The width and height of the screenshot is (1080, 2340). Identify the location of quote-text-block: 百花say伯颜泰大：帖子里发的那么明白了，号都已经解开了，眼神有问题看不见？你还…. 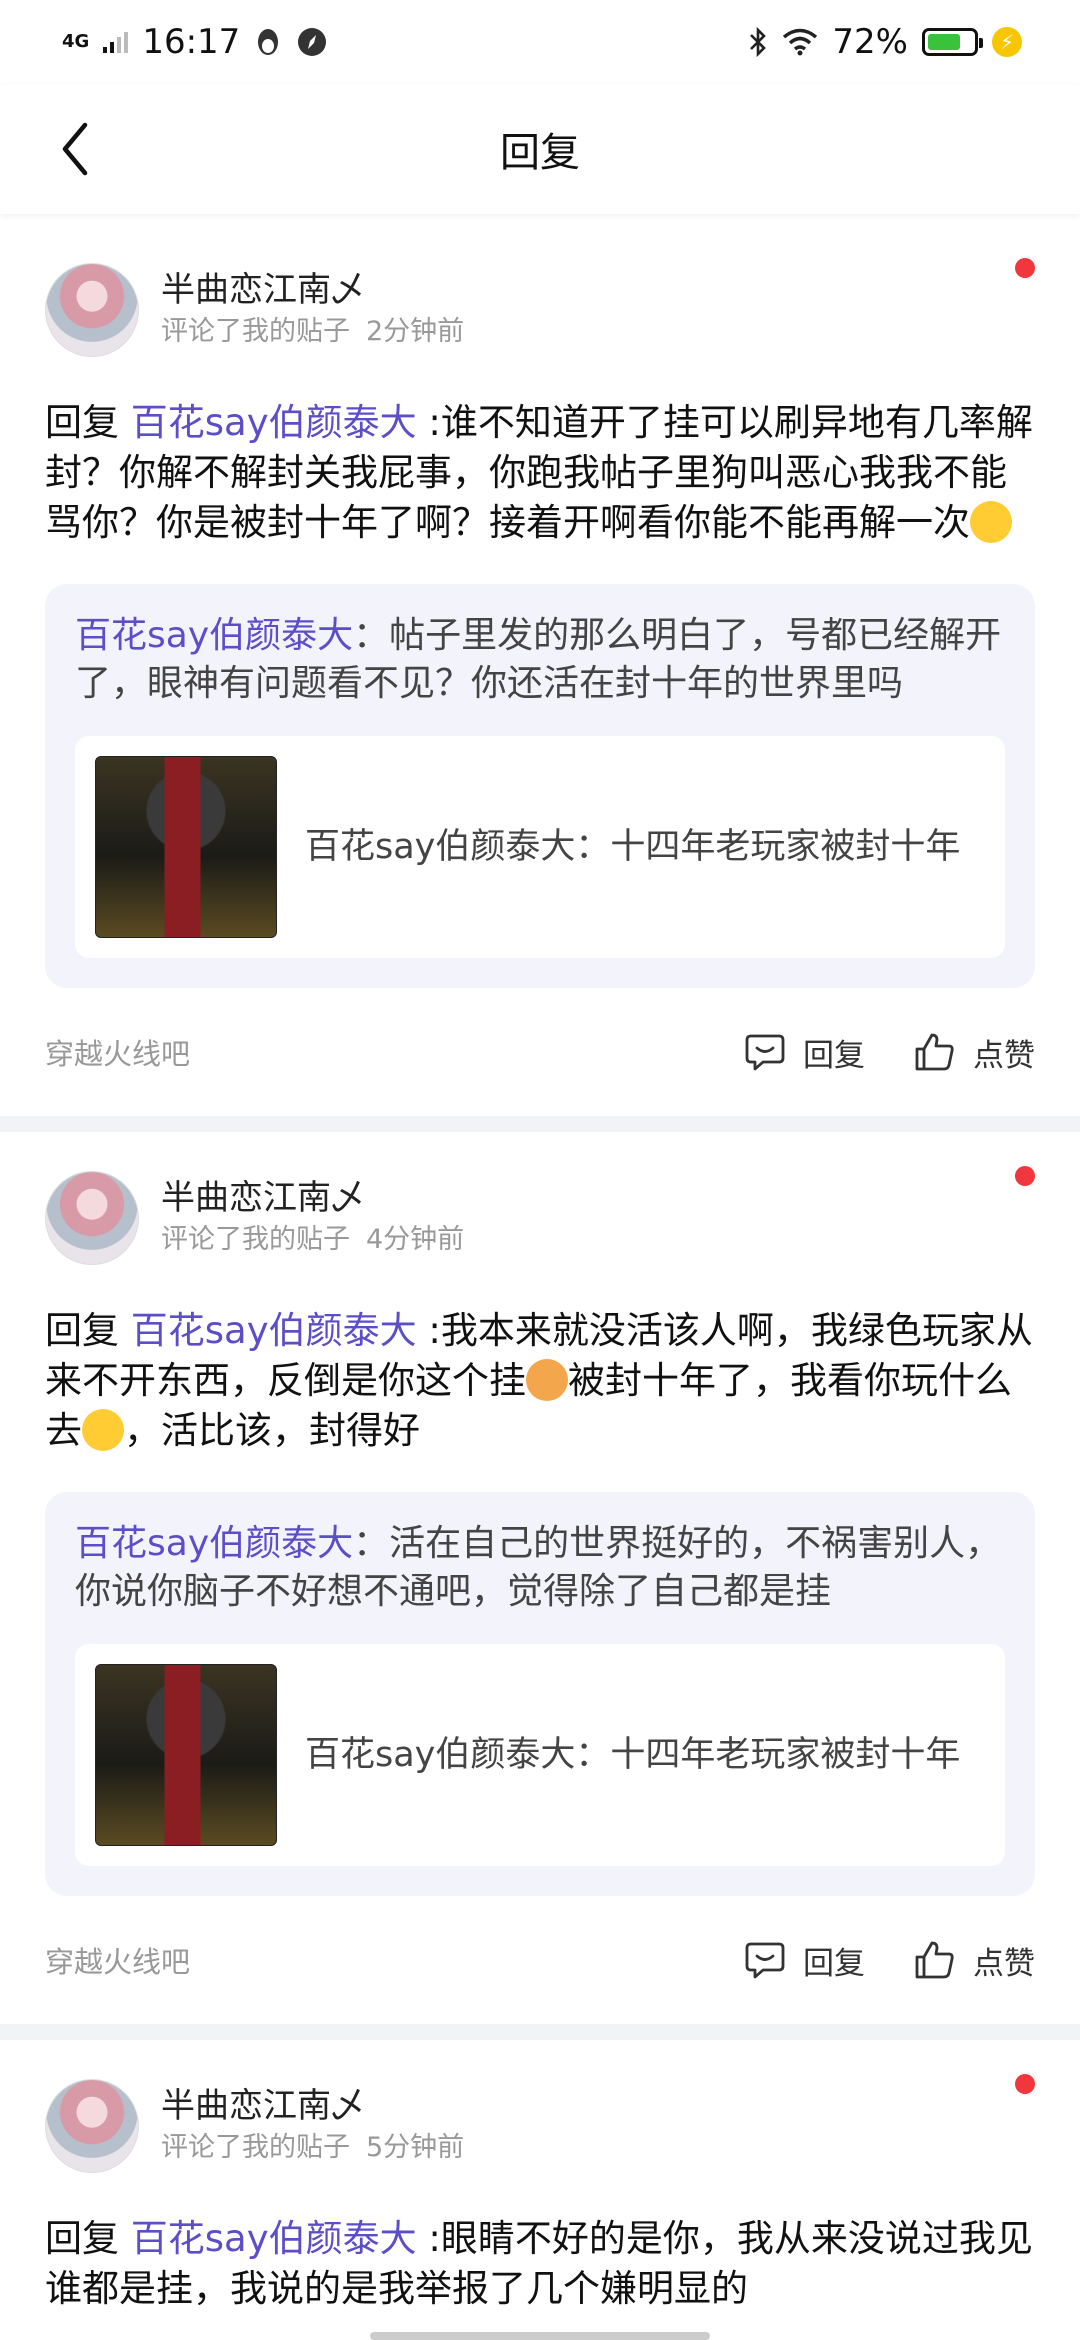
(540, 660).